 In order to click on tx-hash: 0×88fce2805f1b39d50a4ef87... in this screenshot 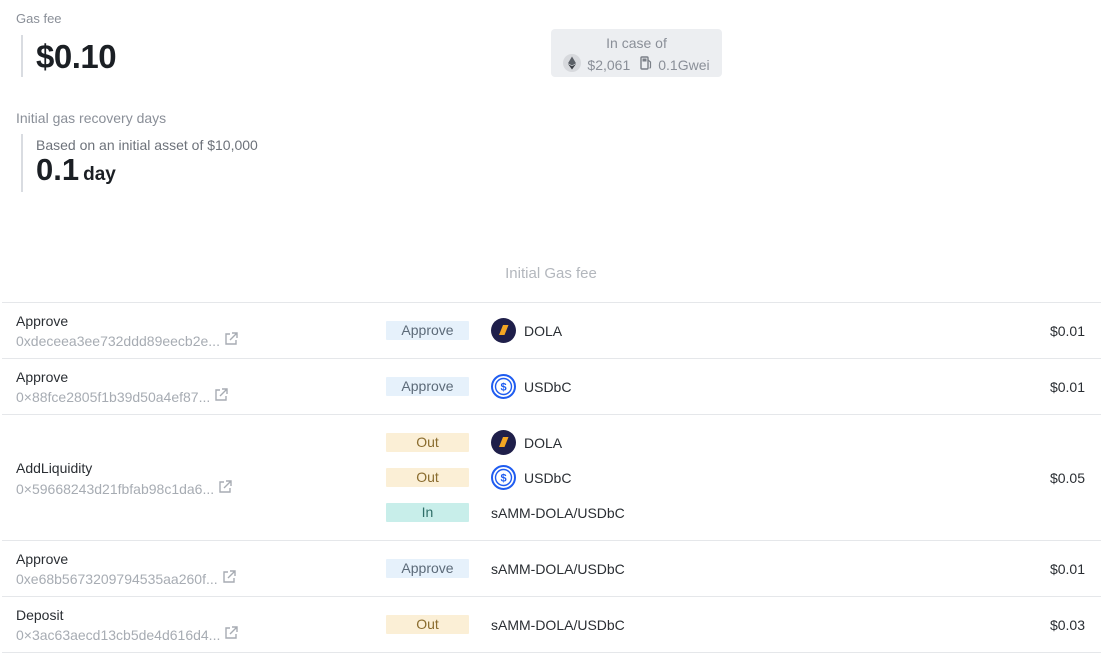, I will do `click(113, 397)`.